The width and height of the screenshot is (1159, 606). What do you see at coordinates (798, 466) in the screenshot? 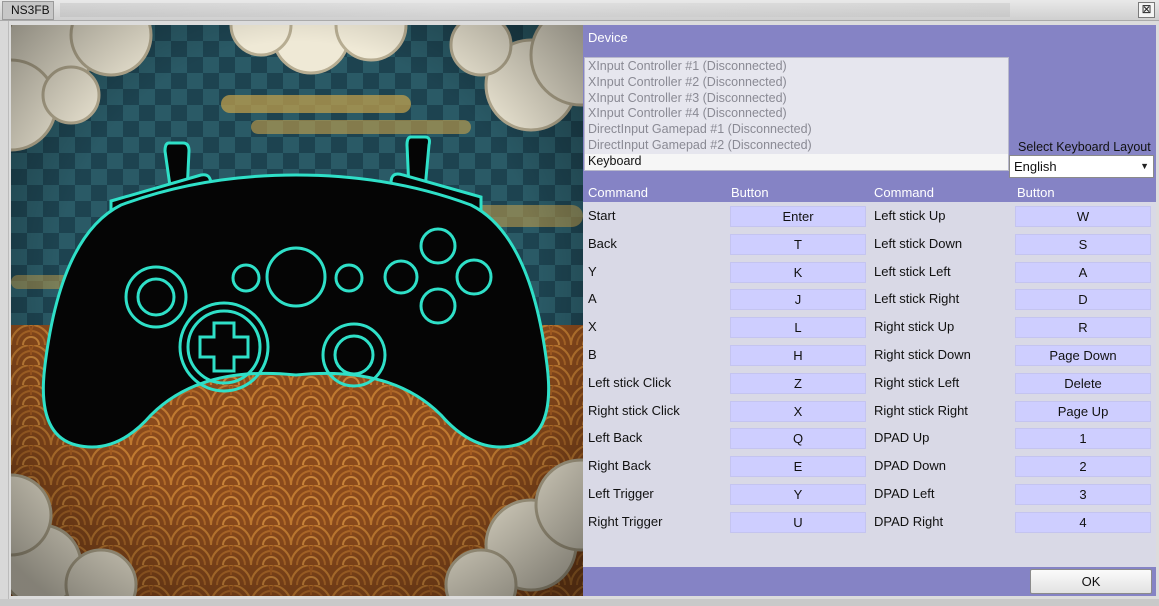
I see `key-binding-button: E` at bounding box center [798, 466].